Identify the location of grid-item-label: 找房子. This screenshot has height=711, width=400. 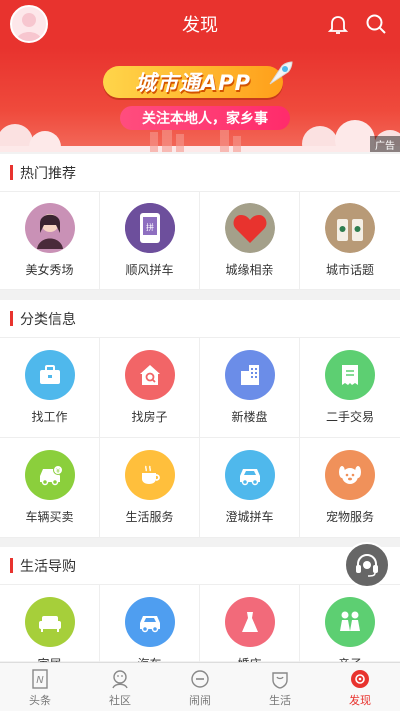
(149, 417).